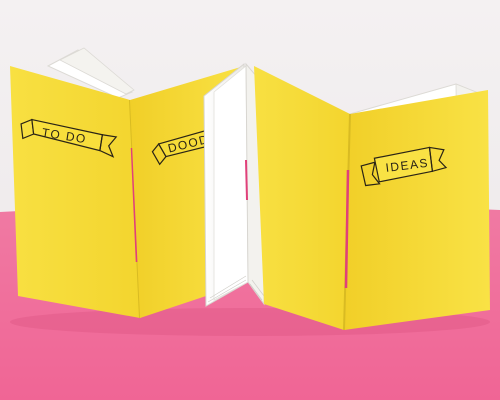 Image resolution: width=500 pixels, height=400 pixels. I want to click on middle-stitch-thread, so click(246, 180).